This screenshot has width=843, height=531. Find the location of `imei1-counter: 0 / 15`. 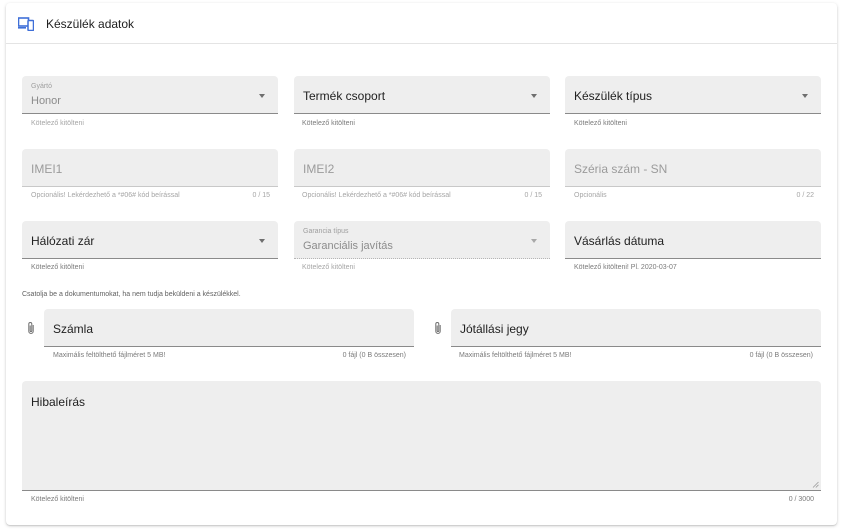

imei1-counter: 0 / 15 is located at coordinates (261, 195).